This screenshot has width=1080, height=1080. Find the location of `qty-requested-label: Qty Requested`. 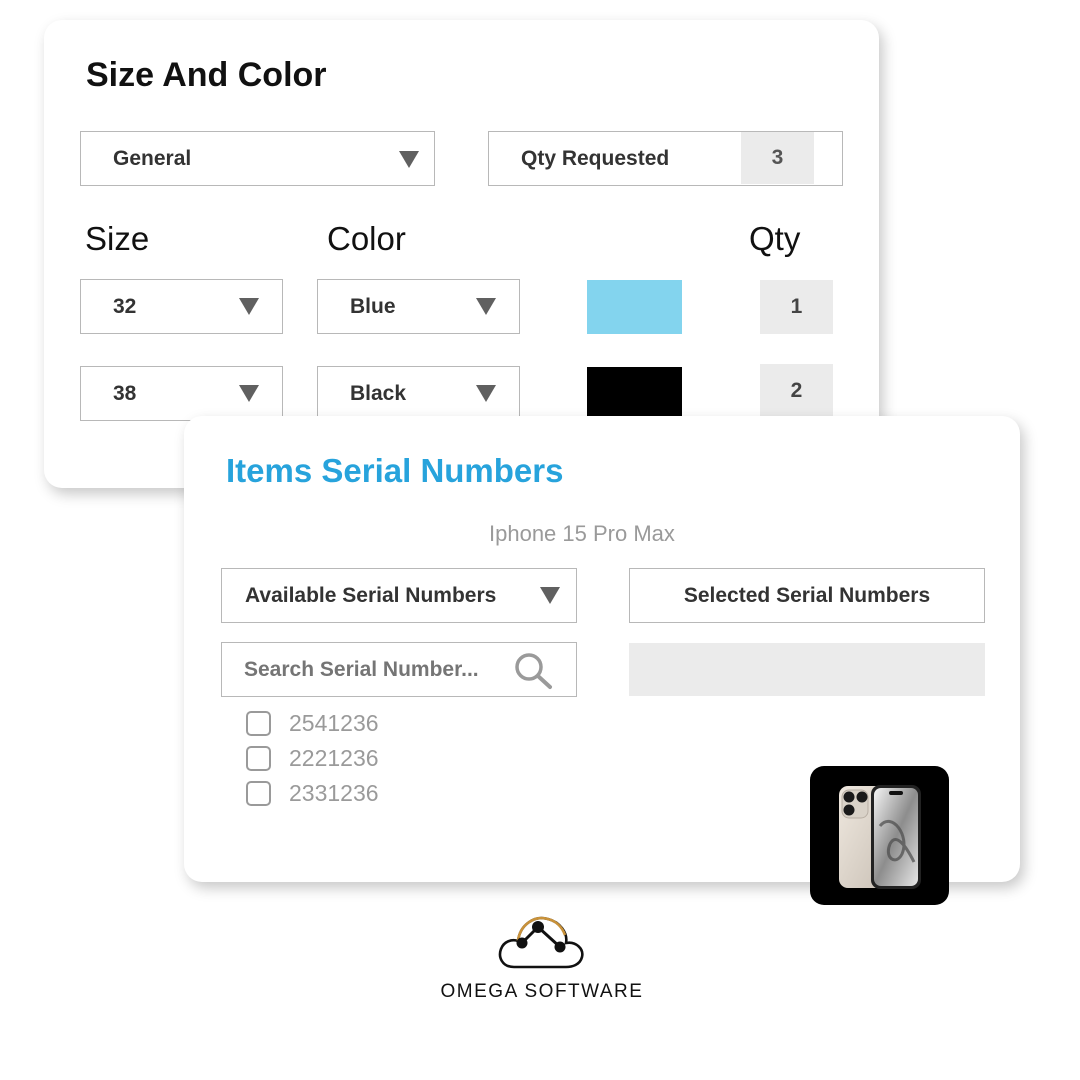

qty-requested-label: Qty Requested is located at coordinates (595, 158).